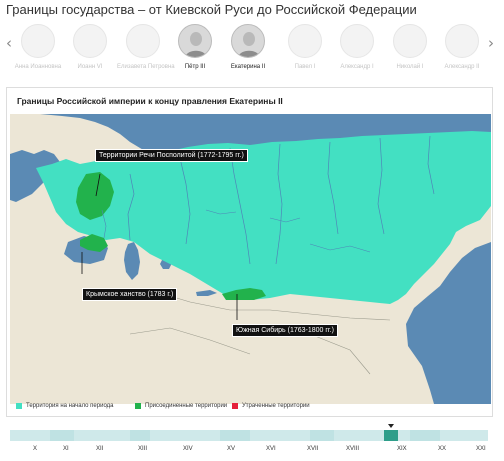 The height and width of the screenshot is (461, 504). Describe the element at coordinates (391, 435) in the screenshot. I see `timeline-selected-segment` at that location.